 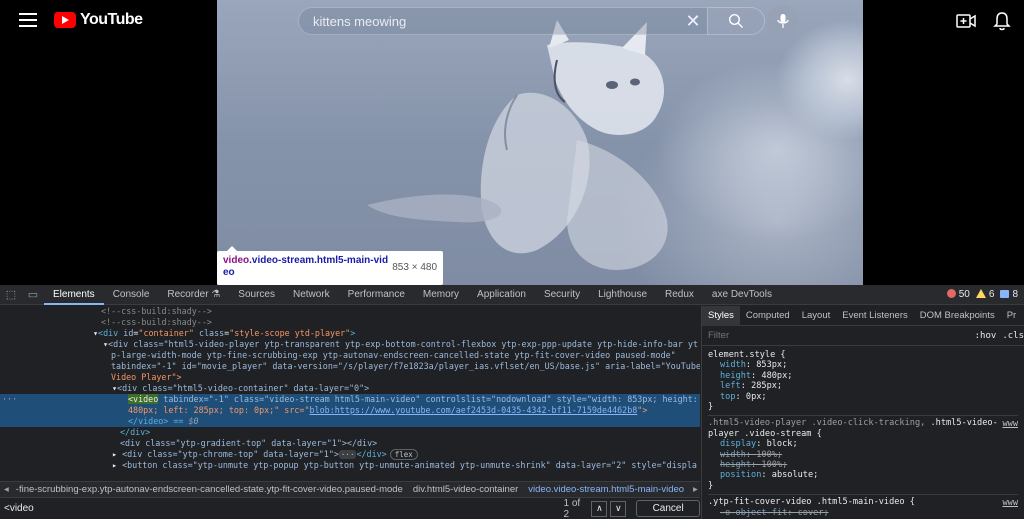 What do you see at coordinates (74, 295) in the screenshot?
I see `tab-elements: Elements` at bounding box center [74, 295].